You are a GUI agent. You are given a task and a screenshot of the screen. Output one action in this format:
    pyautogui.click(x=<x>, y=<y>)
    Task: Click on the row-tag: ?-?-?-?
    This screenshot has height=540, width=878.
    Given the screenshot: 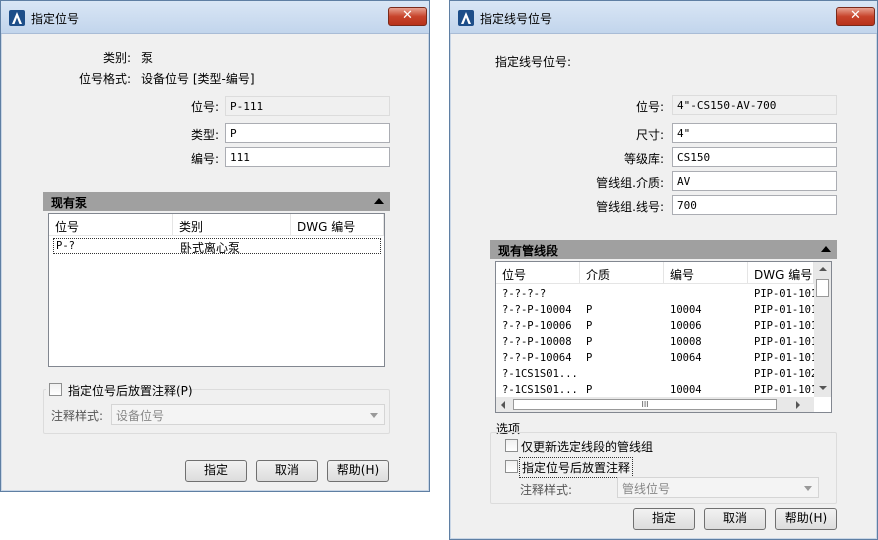 What is the action you would take?
    pyautogui.click(x=524, y=294)
    